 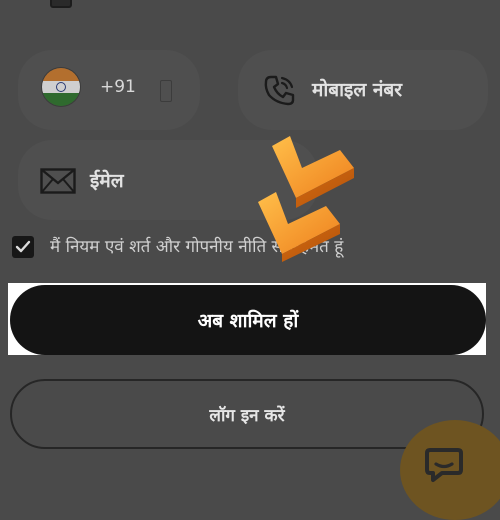 I want to click on orange-double-check-logo, so click(x=306, y=199).